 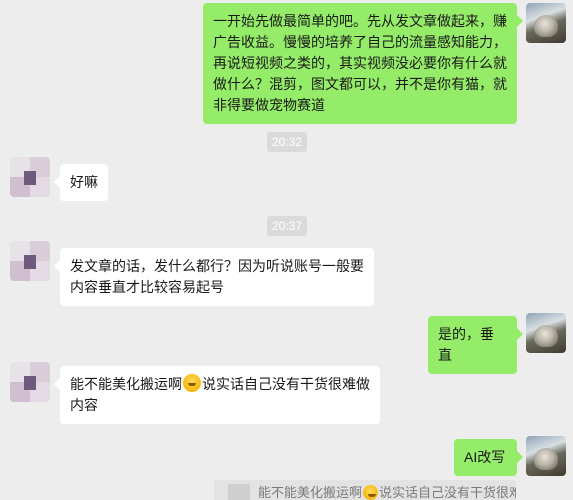 I want to click on quote-avatar, so click(x=239, y=492).